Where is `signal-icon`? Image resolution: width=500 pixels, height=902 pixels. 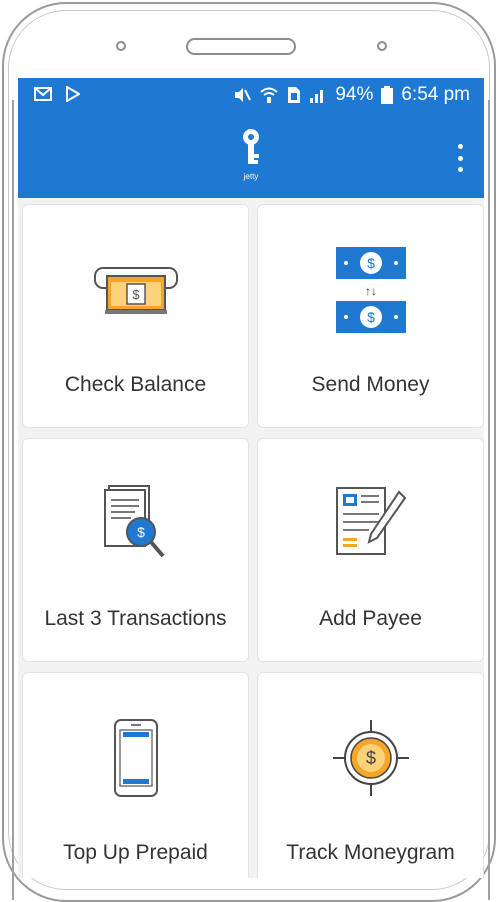
signal-icon is located at coordinates (317, 96).